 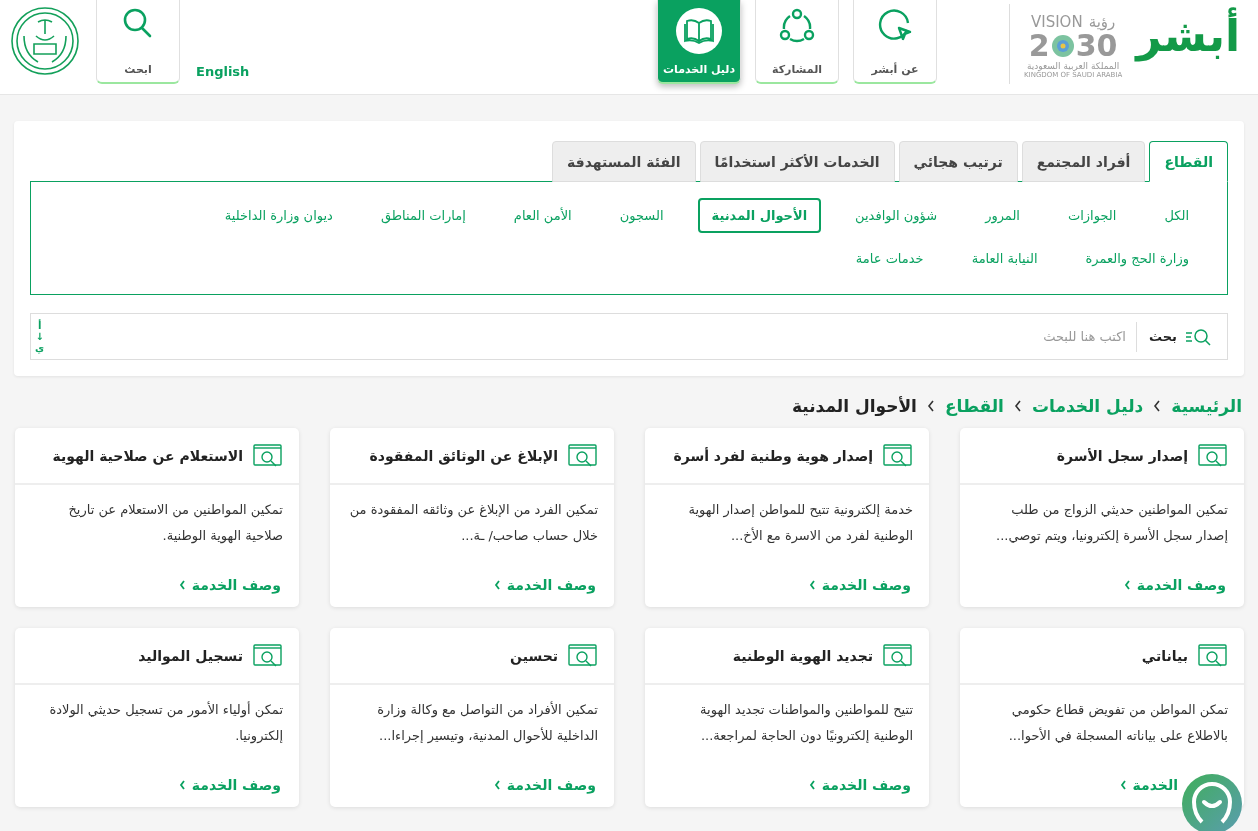 I want to click on service-title: إصدار سجل الأسرة, so click(x=1122, y=455).